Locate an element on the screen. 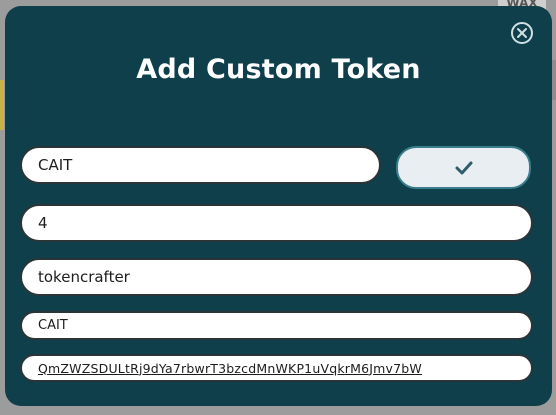 This screenshot has height=415, width=556. background-accent is located at coordinates (2, 105).